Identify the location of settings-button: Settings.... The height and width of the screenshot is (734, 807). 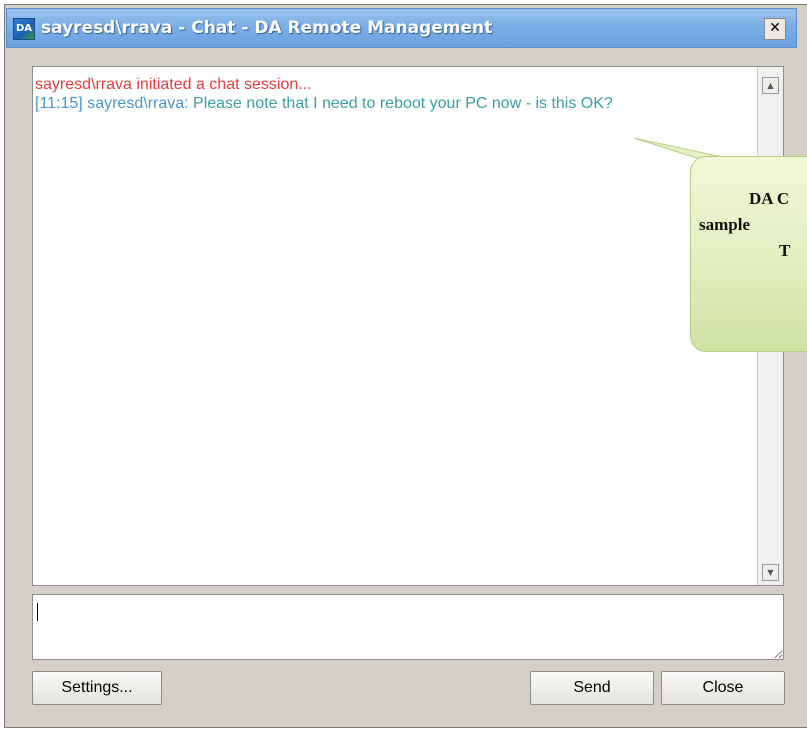
(97, 688).